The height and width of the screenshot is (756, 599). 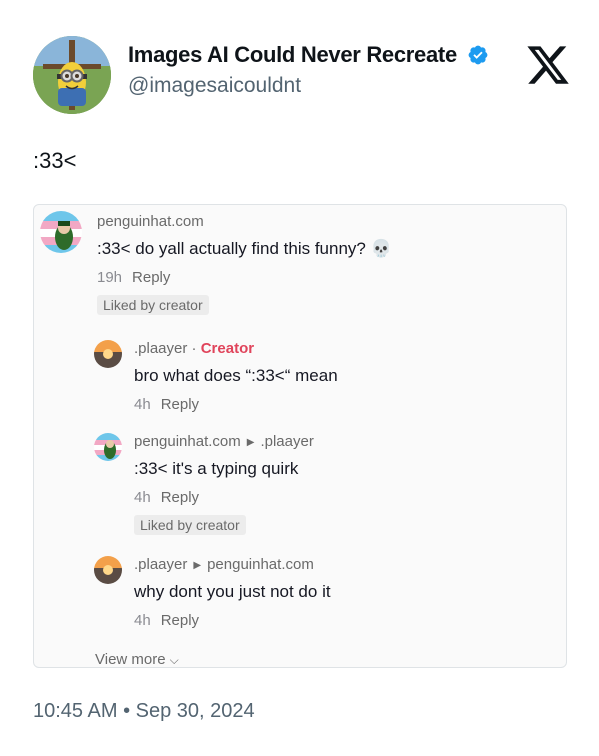 What do you see at coordinates (75, 711) in the screenshot?
I see `tweet-time: 10:45 AM` at bounding box center [75, 711].